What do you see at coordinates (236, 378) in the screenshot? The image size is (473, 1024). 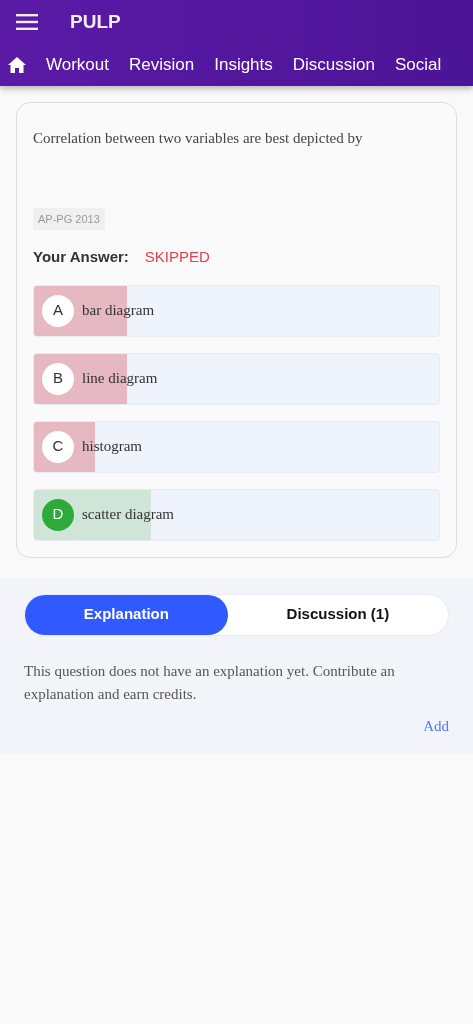 I see `answer-option: B line diagram` at bounding box center [236, 378].